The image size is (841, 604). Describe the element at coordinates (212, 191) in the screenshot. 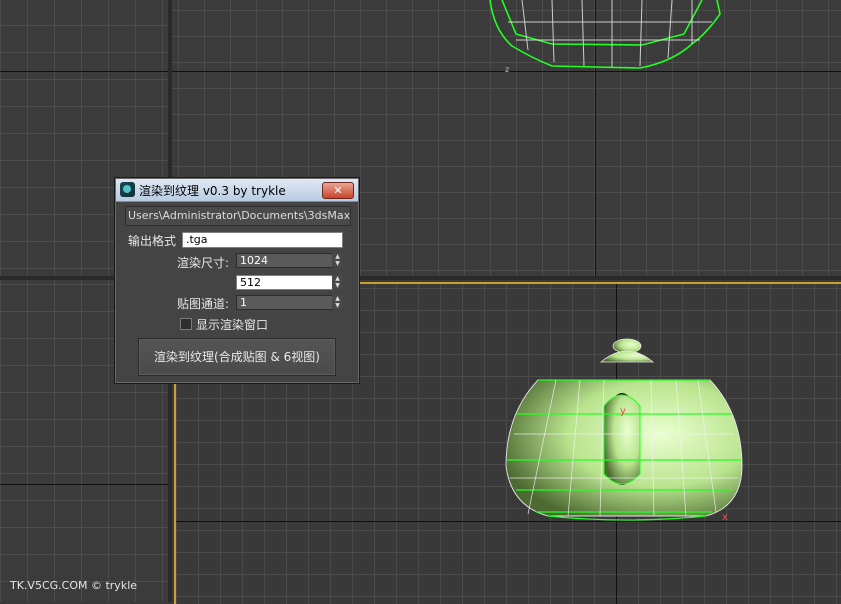

I see `dialog-title: 渲染到纹理 v0.3 by trykle` at that location.